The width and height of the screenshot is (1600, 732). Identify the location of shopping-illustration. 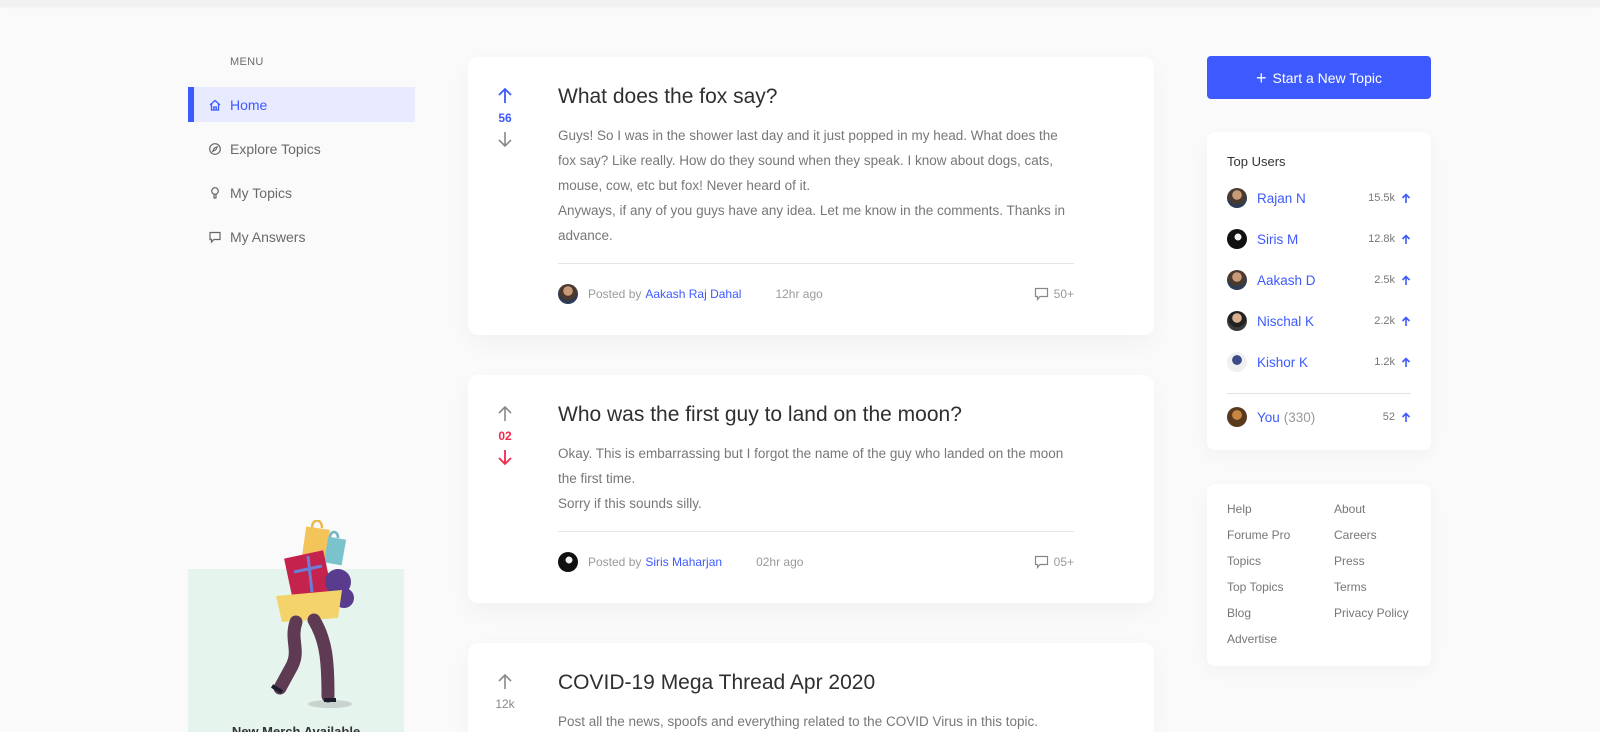
(312, 614).